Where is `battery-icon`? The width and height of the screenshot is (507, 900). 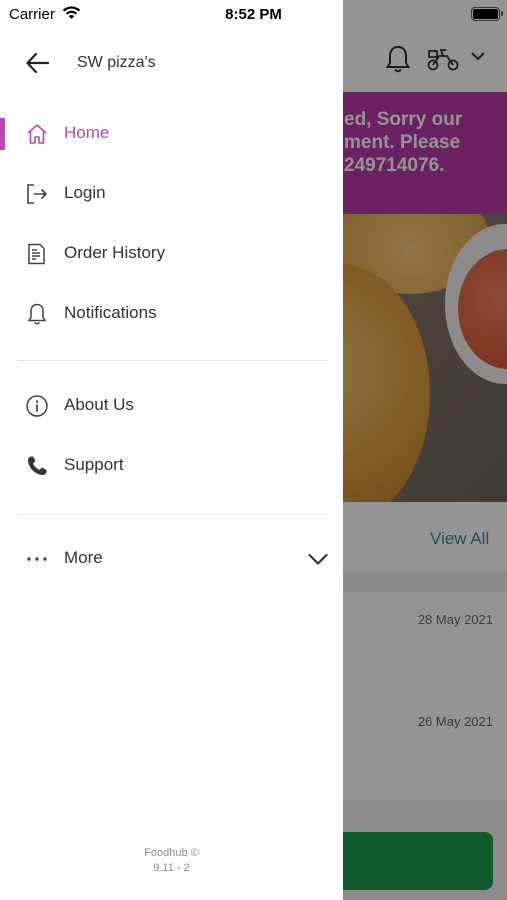
battery-icon is located at coordinates (487, 14).